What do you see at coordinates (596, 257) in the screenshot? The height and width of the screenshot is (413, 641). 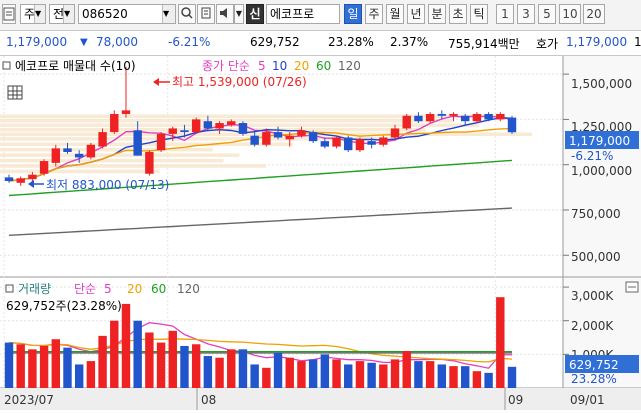 I see `price-axis-label: 500,000` at bounding box center [596, 257].